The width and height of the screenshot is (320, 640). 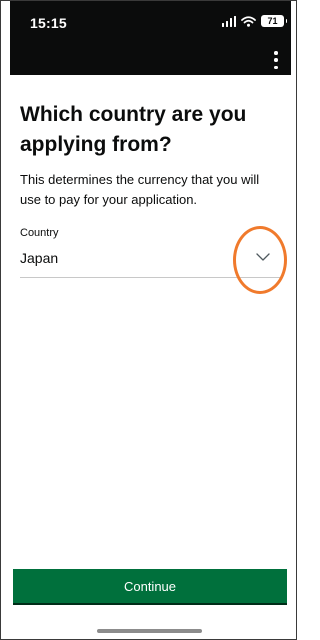 What do you see at coordinates (150, 38) in the screenshot?
I see `top-bar: 15:15 71` at bounding box center [150, 38].